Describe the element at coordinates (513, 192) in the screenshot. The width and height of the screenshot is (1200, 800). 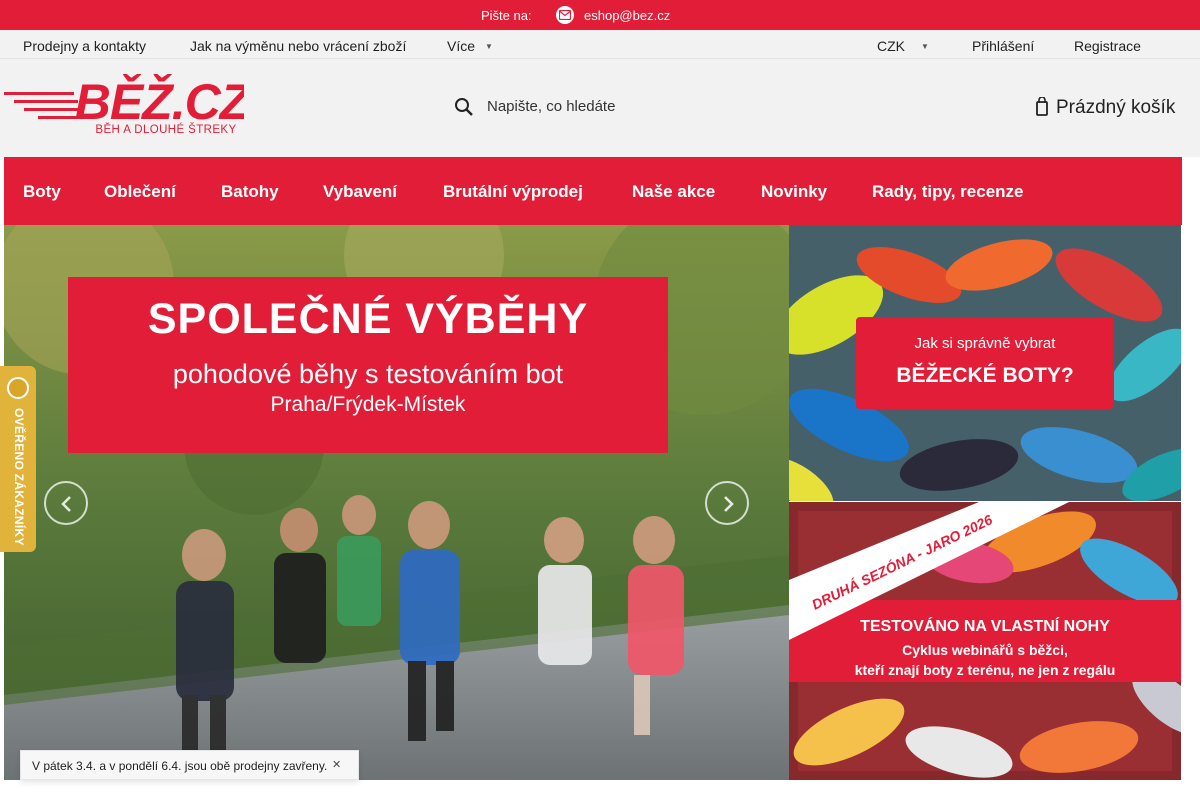
I see `main-nav-vyprodej: Brutální výprodej` at that location.